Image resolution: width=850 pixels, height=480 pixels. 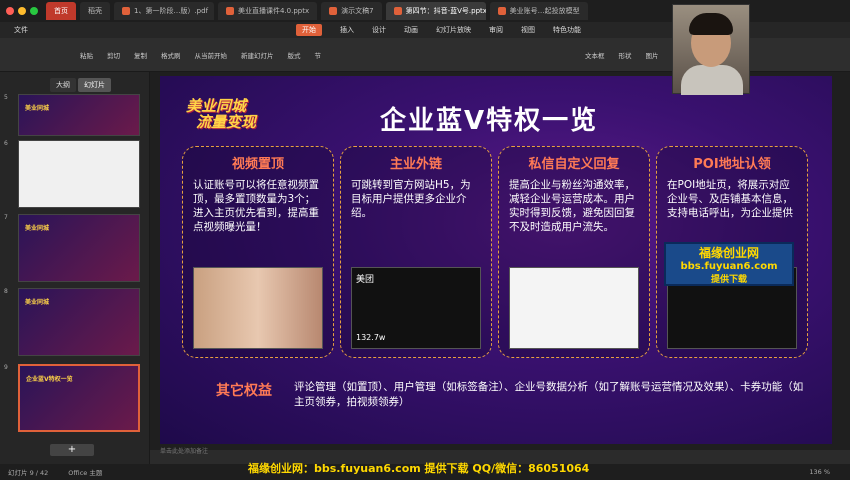 I want to click on thumb-title: 企业蓝V特权一览, so click(x=49, y=379).